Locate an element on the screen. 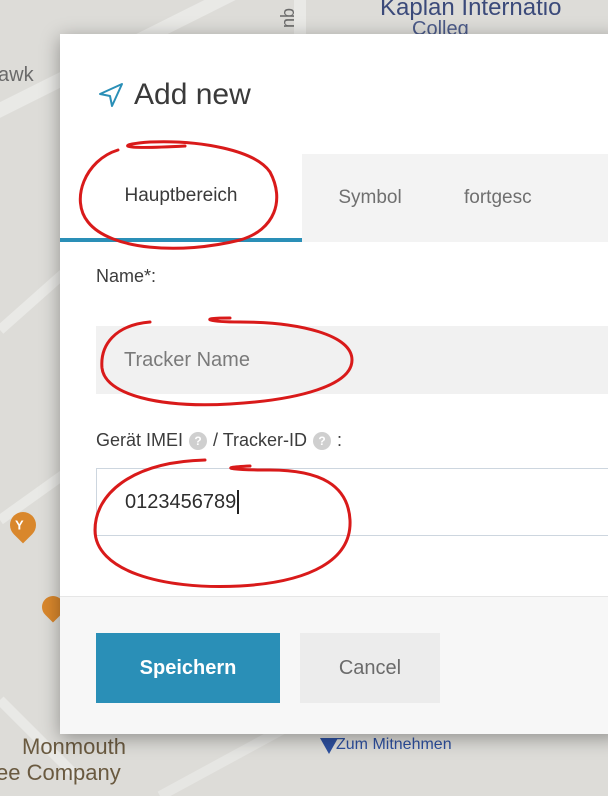  name-label: Name*: is located at coordinates (126, 276).